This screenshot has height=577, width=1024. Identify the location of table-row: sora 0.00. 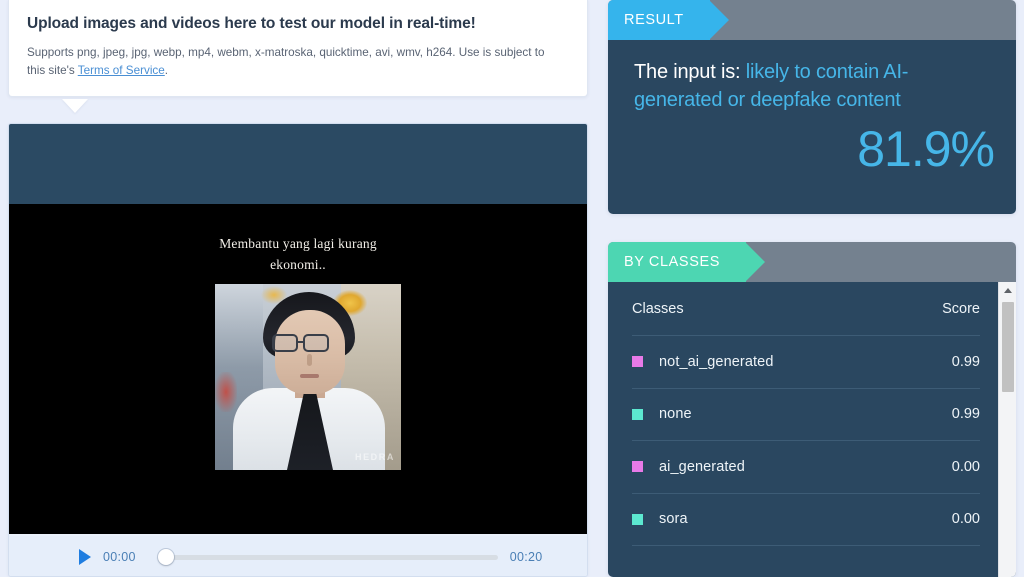
(806, 520).